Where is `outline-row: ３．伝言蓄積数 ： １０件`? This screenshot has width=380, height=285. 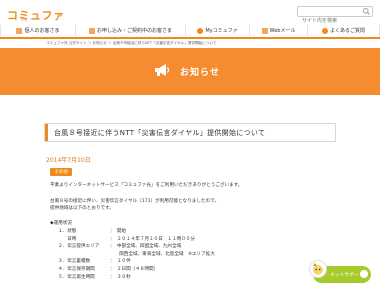 outline-row: ３．伝言蓄積数 ： １０件 is located at coordinates (132, 262).